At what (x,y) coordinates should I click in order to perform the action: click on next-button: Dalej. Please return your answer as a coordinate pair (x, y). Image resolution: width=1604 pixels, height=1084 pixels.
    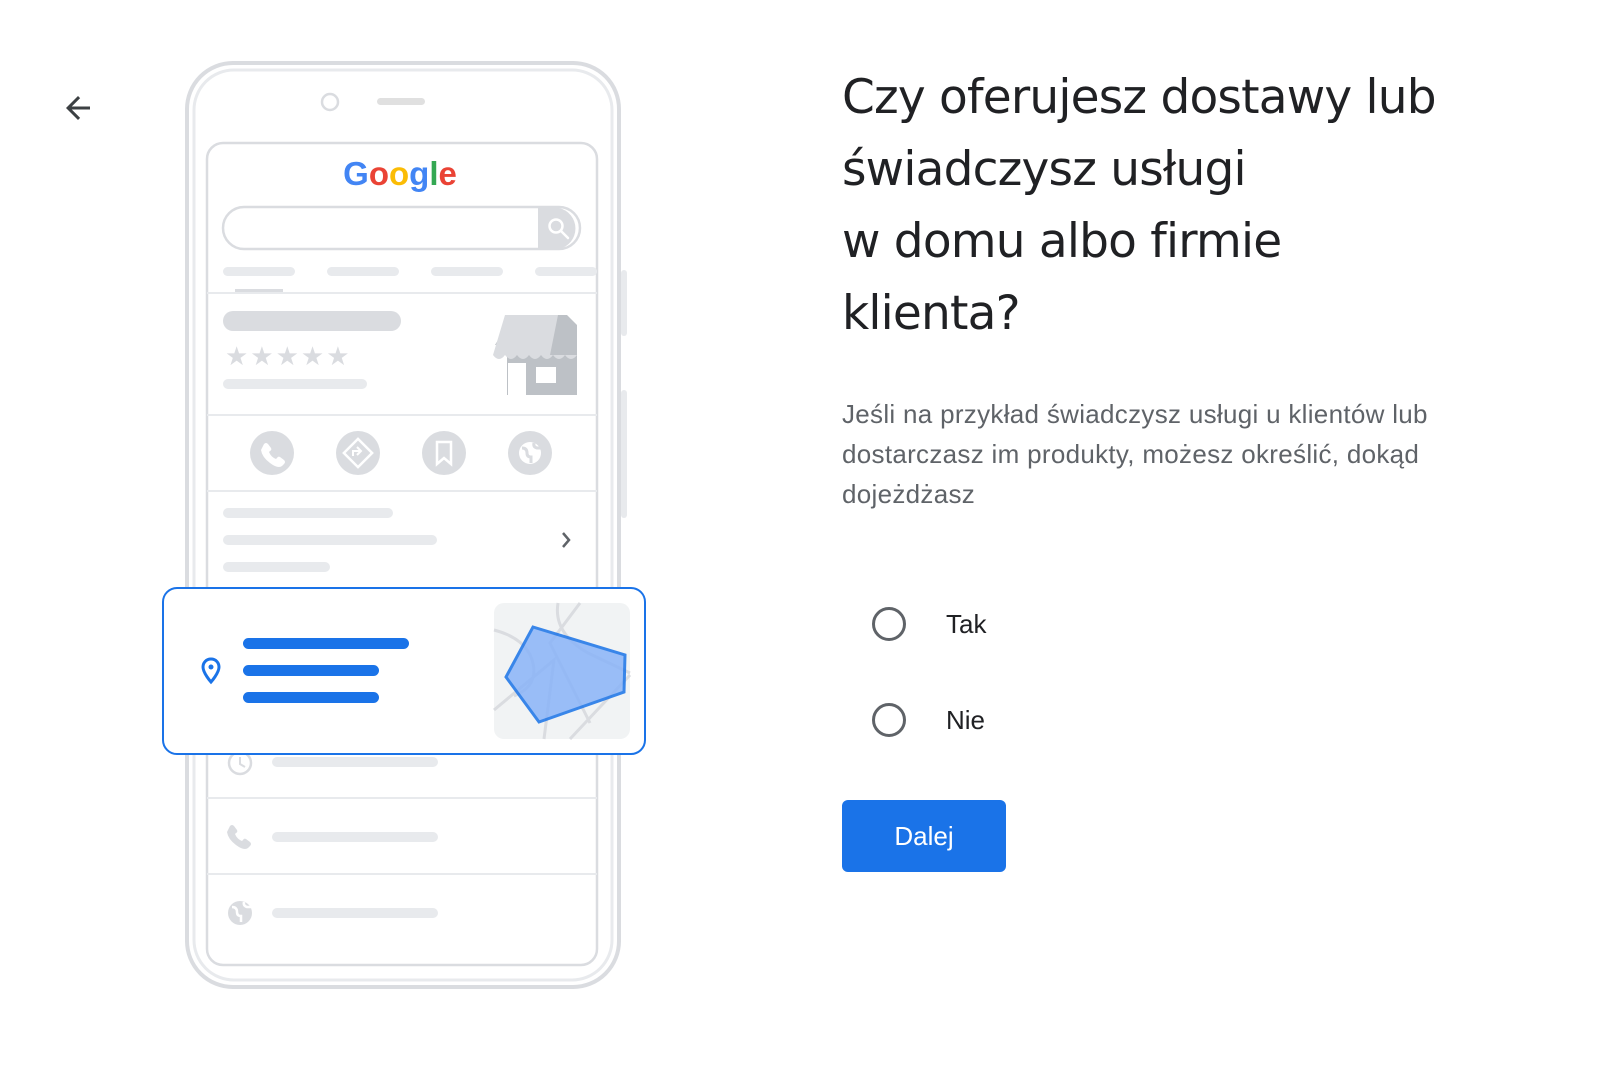
    Looking at the image, I should click on (924, 836).